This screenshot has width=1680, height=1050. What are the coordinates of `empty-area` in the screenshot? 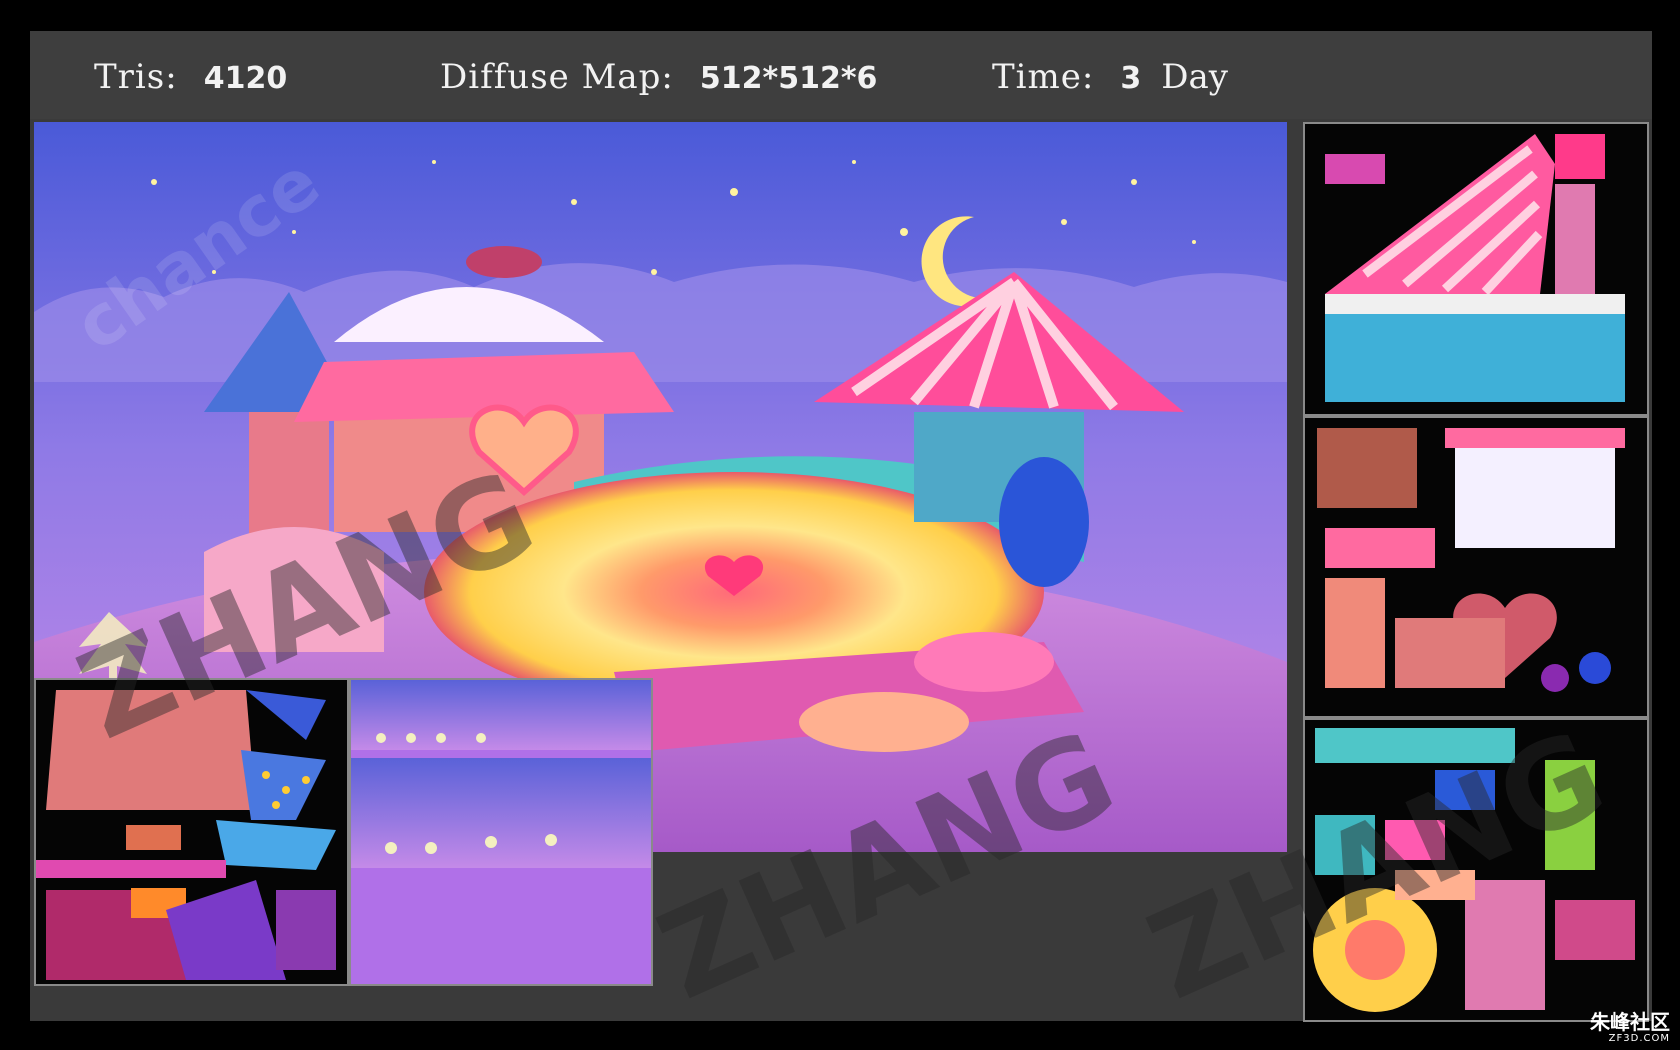 It's located at (969, 919).